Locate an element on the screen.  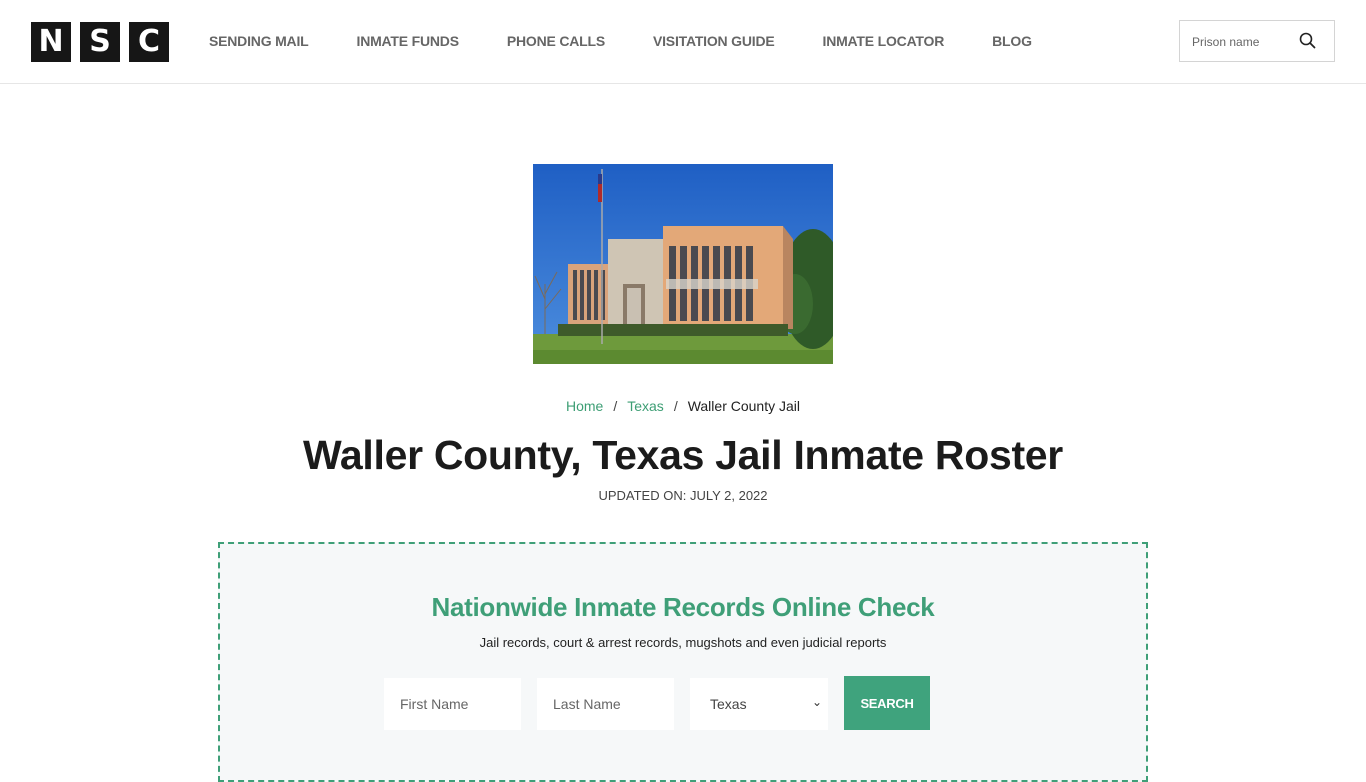
jail-building-image is located at coordinates (683, 264).